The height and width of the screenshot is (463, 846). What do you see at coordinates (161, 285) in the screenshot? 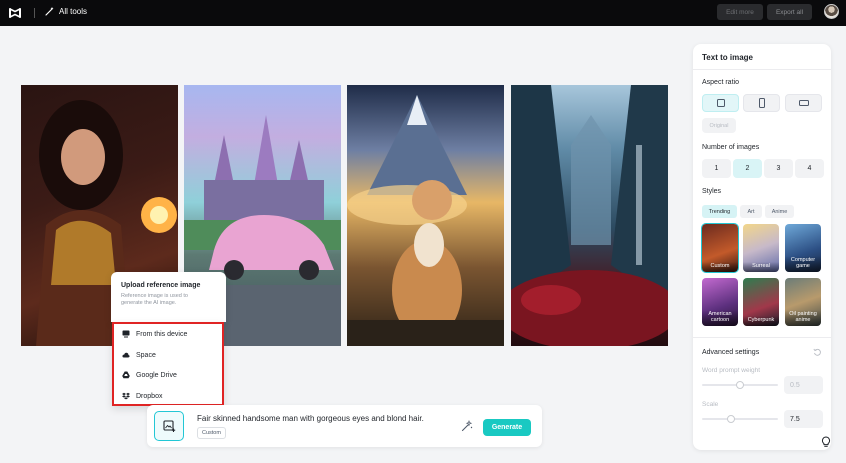
I see `upload-reference-title: Upload reference image` at bounding box center [161, 285].